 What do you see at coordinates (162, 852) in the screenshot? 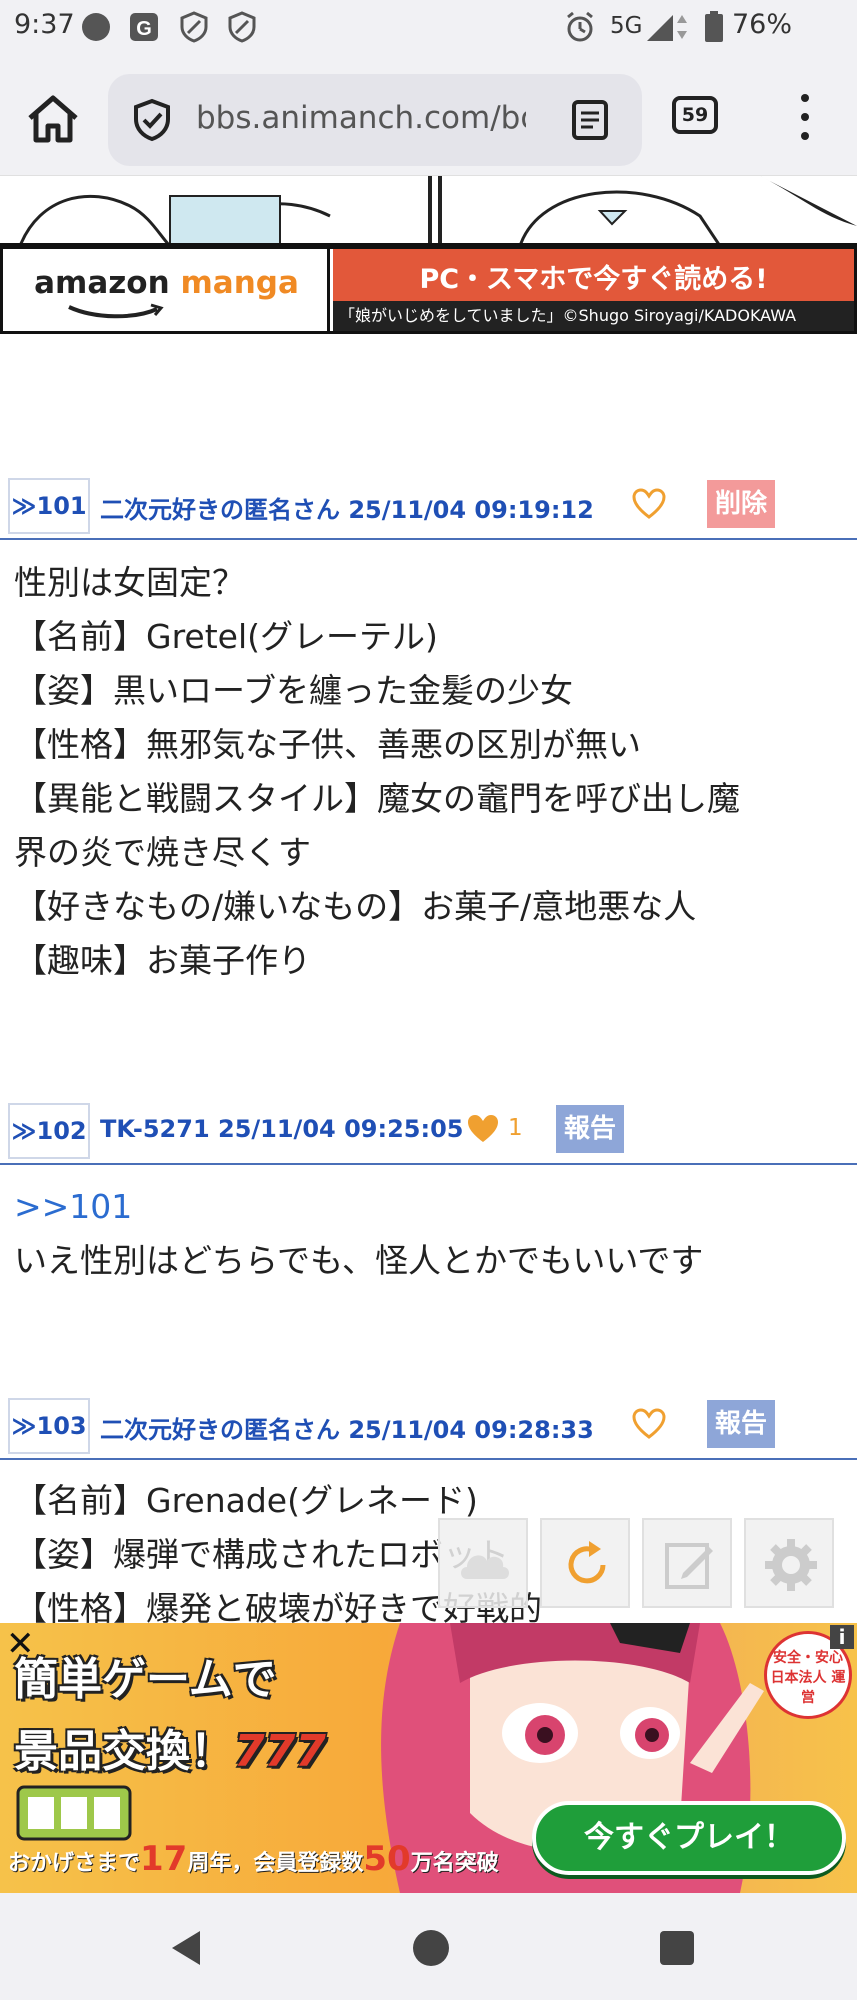
I see `post-line: 界の炎で焼き尽くす` at bounding box center [162, 852].